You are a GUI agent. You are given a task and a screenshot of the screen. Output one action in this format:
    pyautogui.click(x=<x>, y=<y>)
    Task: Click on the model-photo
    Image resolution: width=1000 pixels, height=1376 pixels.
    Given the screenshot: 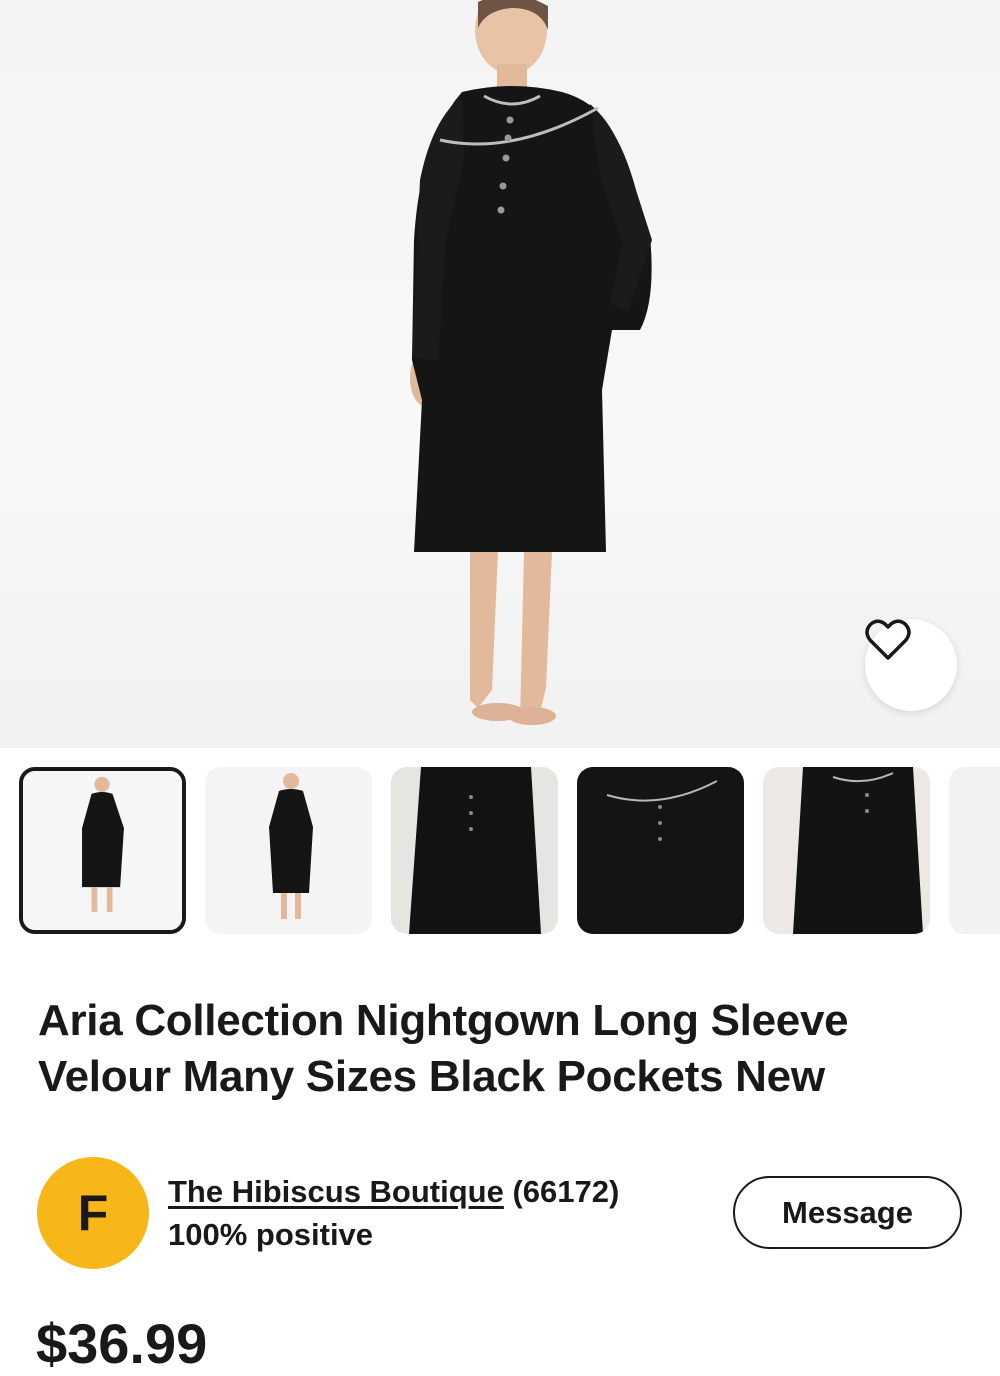 What is the action you would take?
    pyautogui.click(x=531, y=362)
    